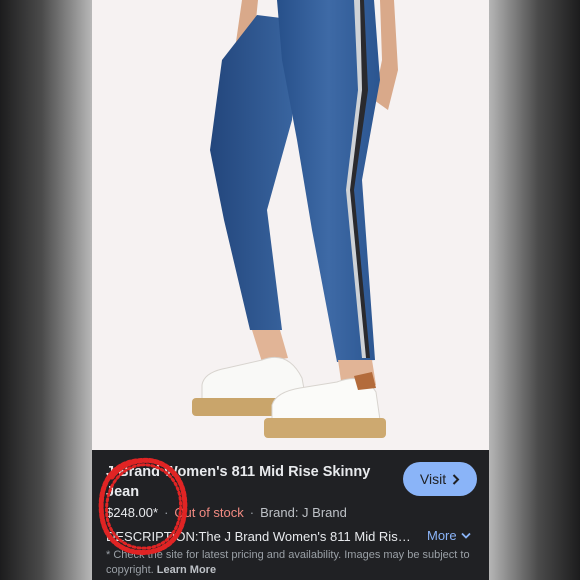  What do you see at coordinates (465, 535) in the screenshot?
I see `chevron-down-icon` at bounding box center [465, 535].